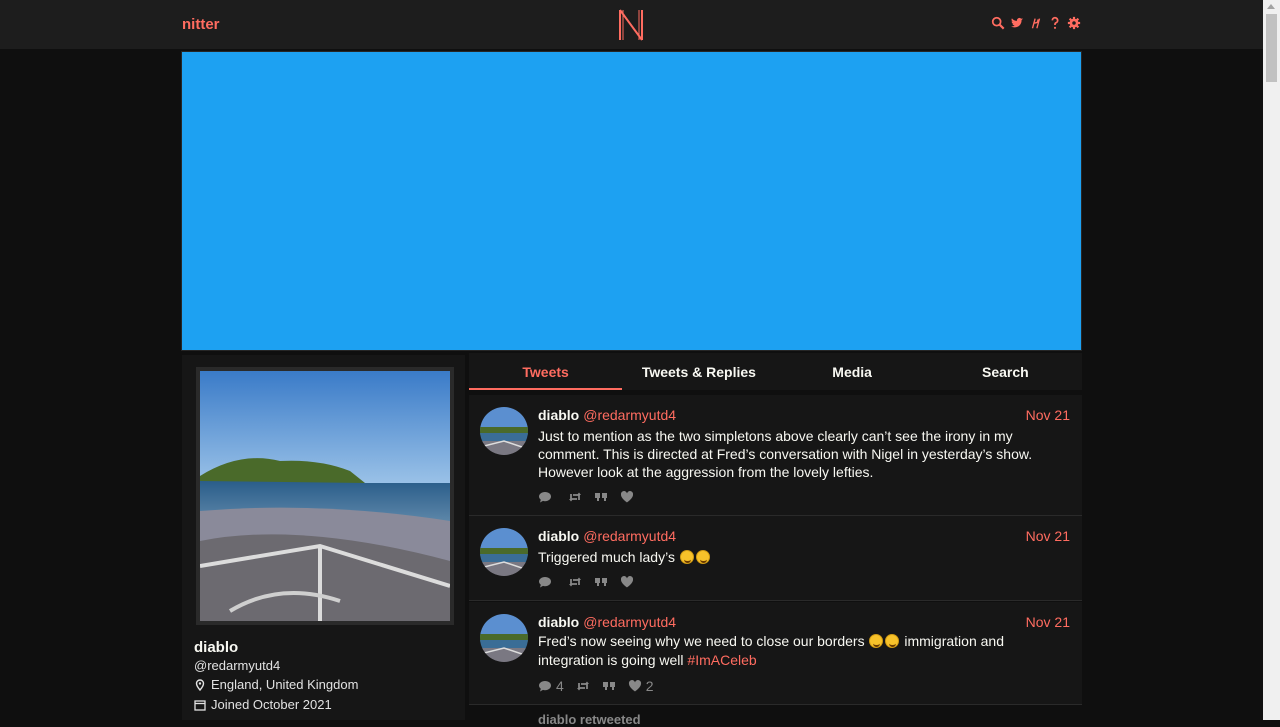  I want to click on nitter-home-link: nitter, so click(201, 24).